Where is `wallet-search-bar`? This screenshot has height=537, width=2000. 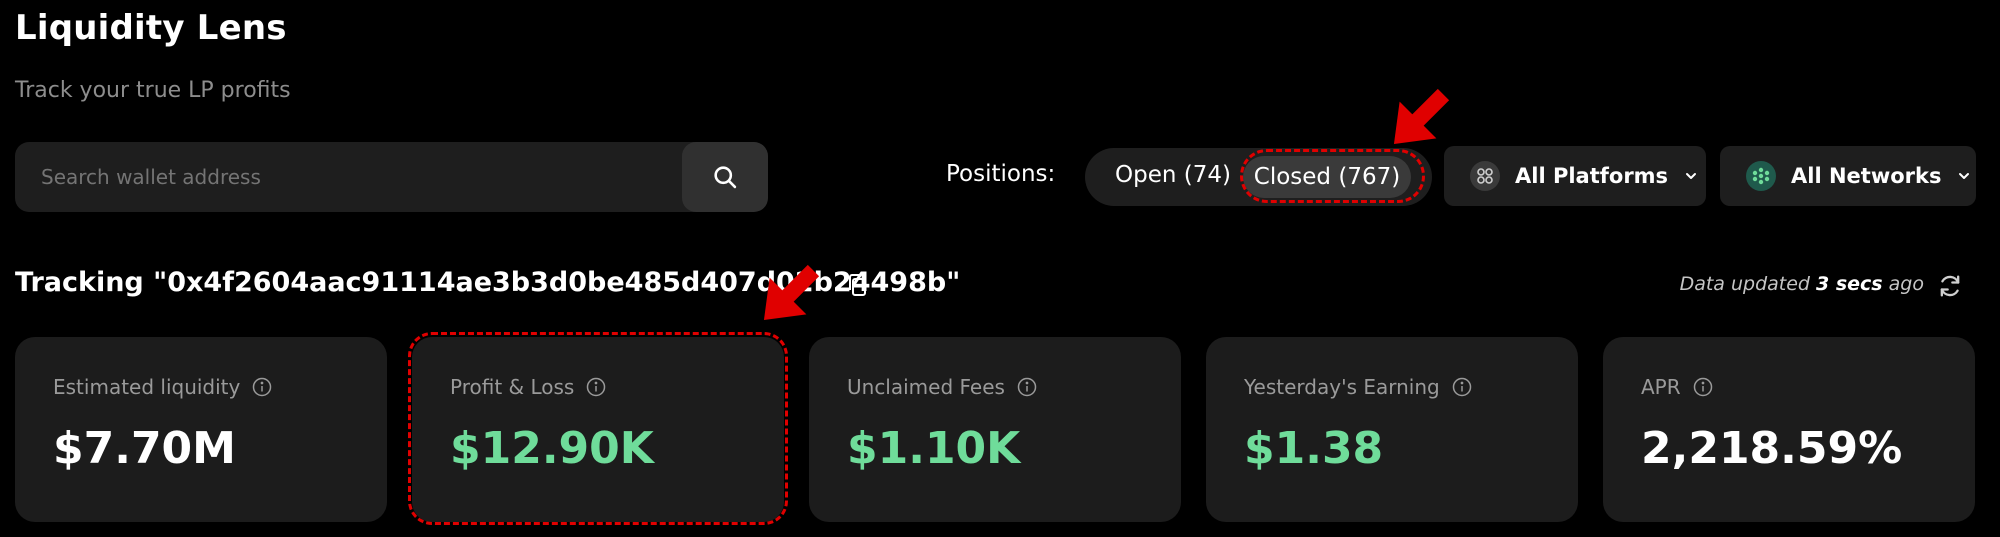
wallet-search-bar is located at coordinates (391, 177).